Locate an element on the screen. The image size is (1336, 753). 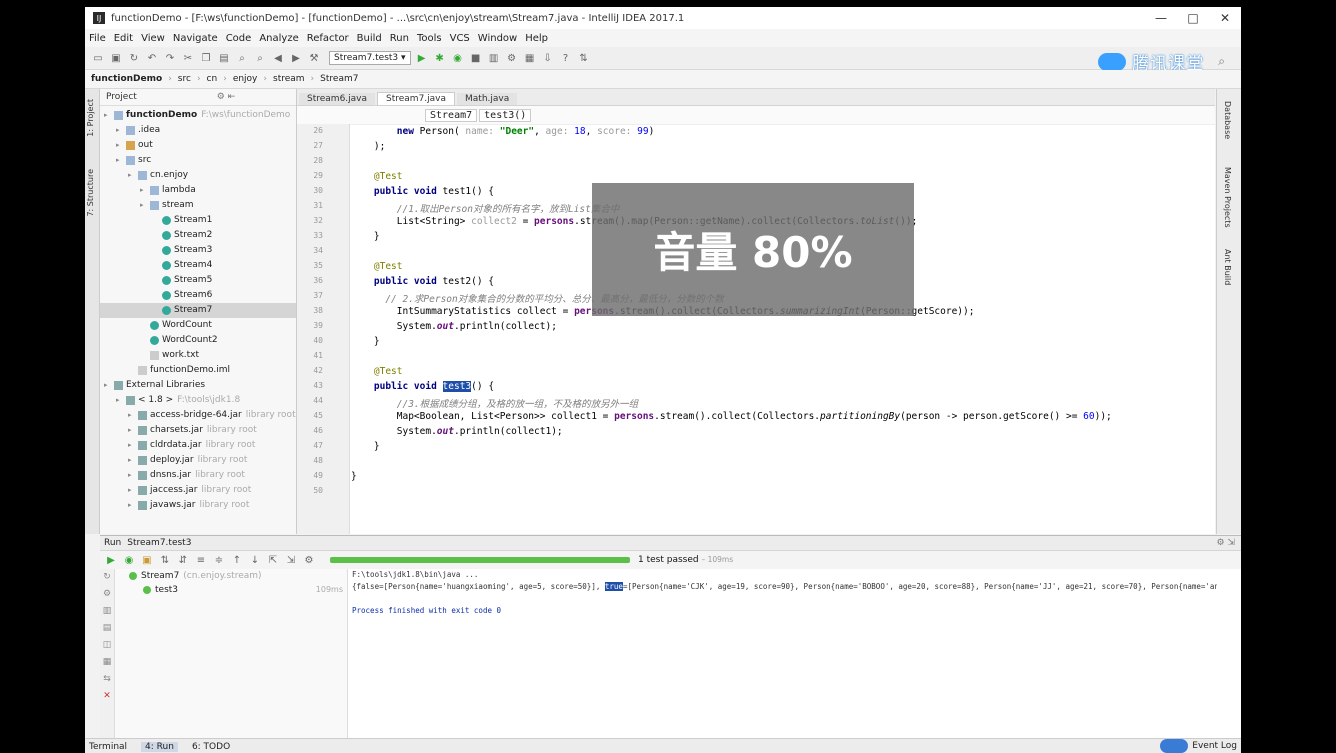
expand-all-icon: ≡ is located at coordinates (201, 560).